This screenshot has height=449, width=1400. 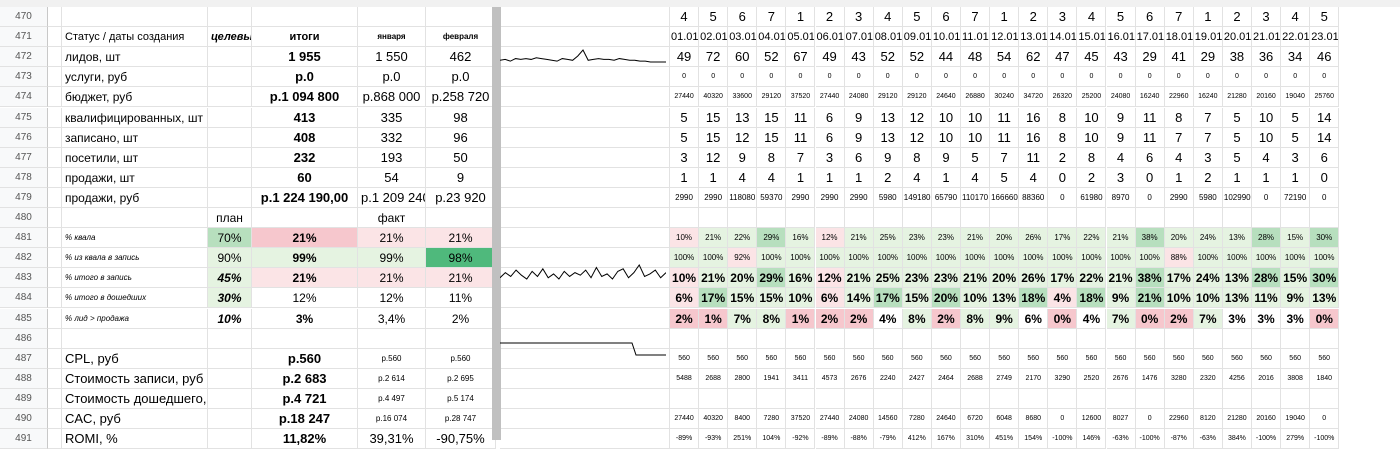 I want to click on daily-cell: 21.01., so click(x=1267, y=37).